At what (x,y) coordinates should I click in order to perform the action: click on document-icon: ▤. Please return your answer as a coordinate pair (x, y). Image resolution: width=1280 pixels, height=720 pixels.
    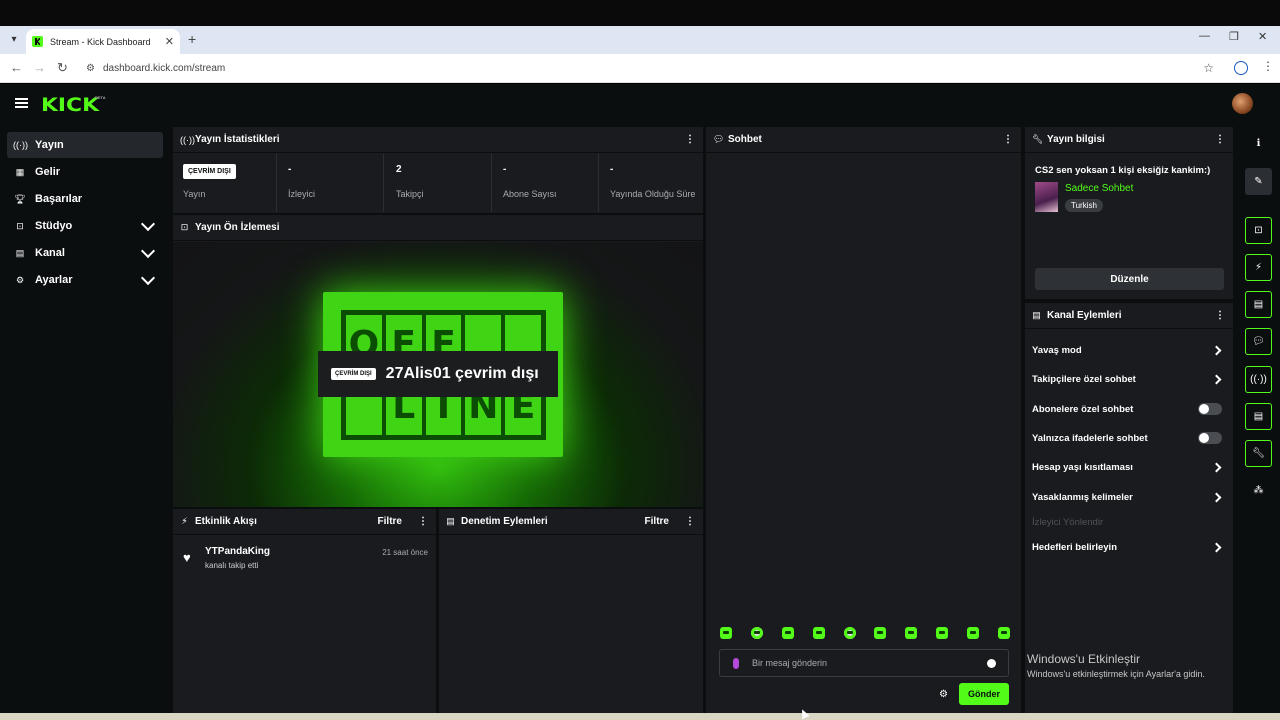
    Looking at the image, I should click on (1258, 304).